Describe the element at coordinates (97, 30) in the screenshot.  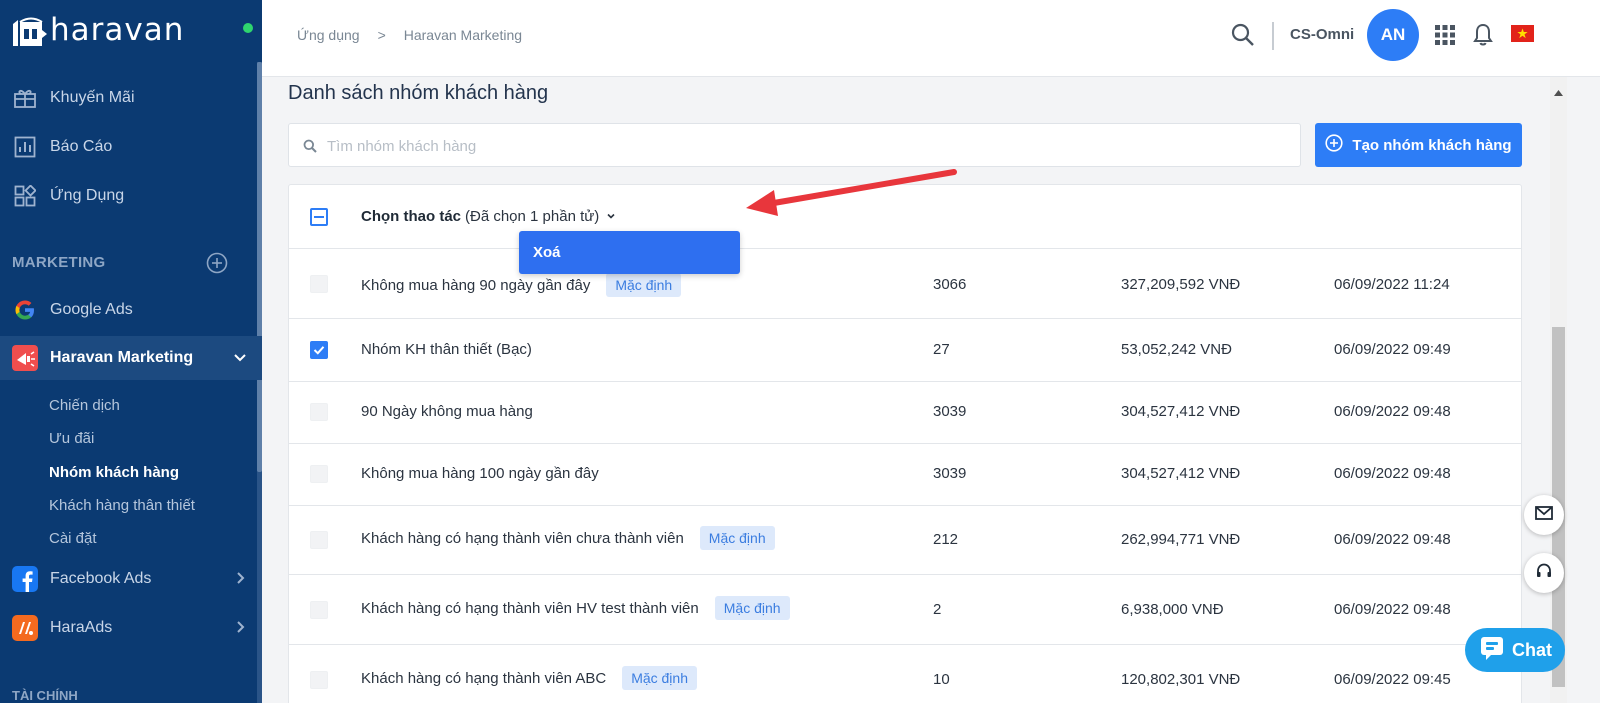
I see `brand-logo: haravan` at that location.